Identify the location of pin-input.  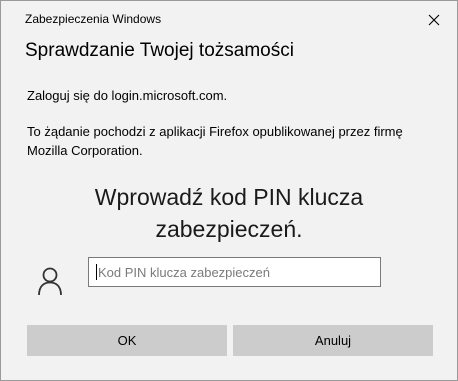
(234, 272).